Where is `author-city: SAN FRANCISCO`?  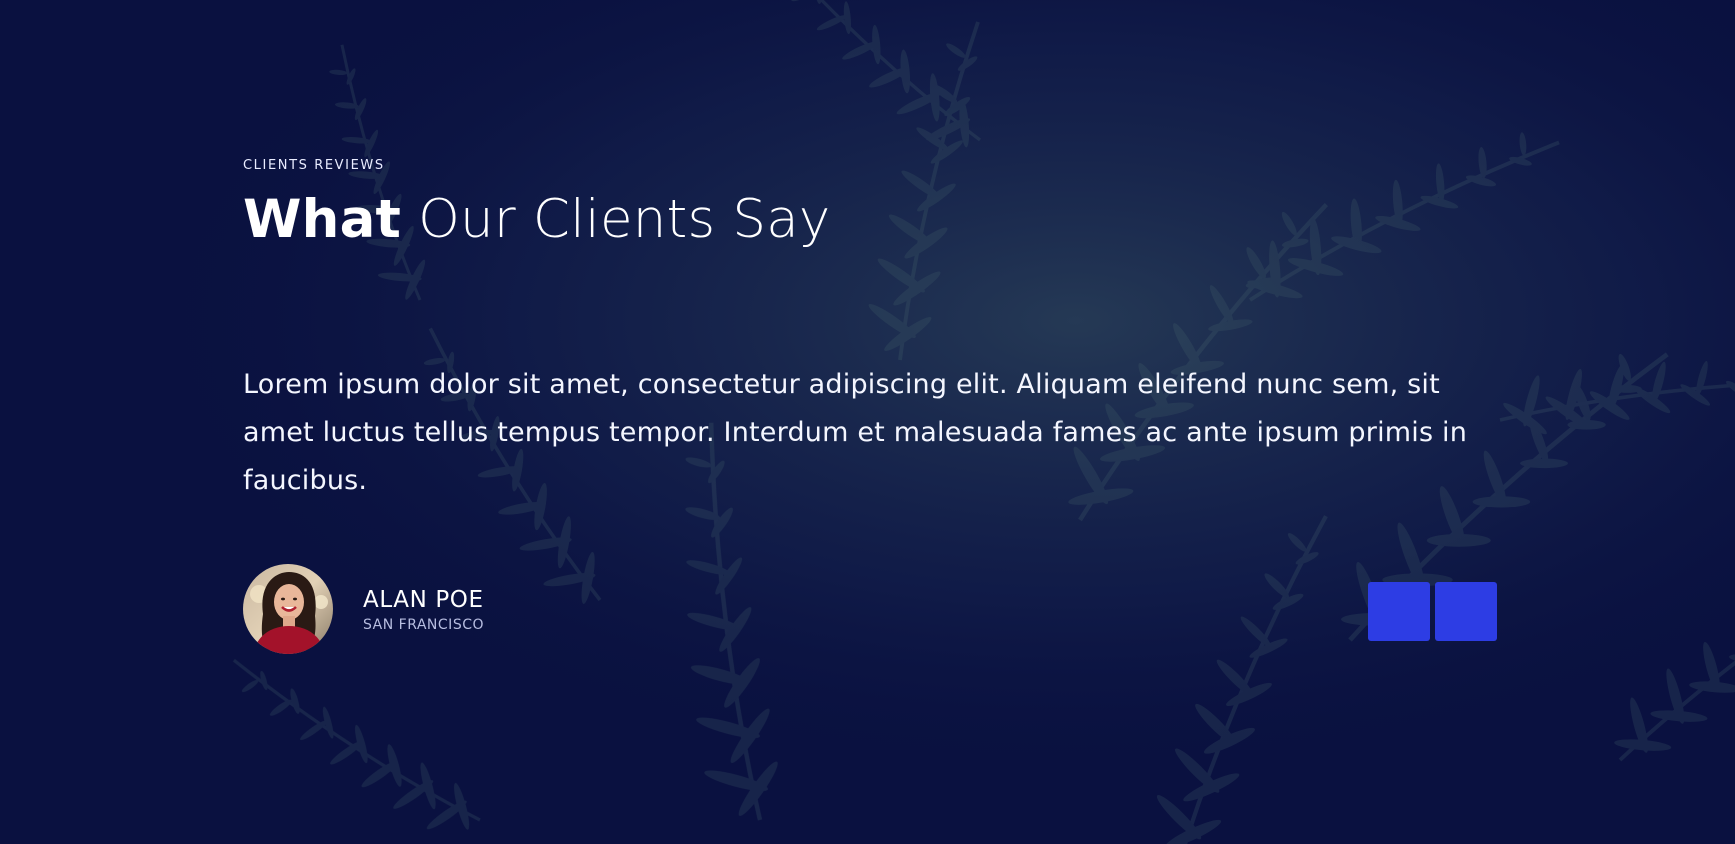
author-city: SAN FRANCISCO is located at coordinates (423, 625).